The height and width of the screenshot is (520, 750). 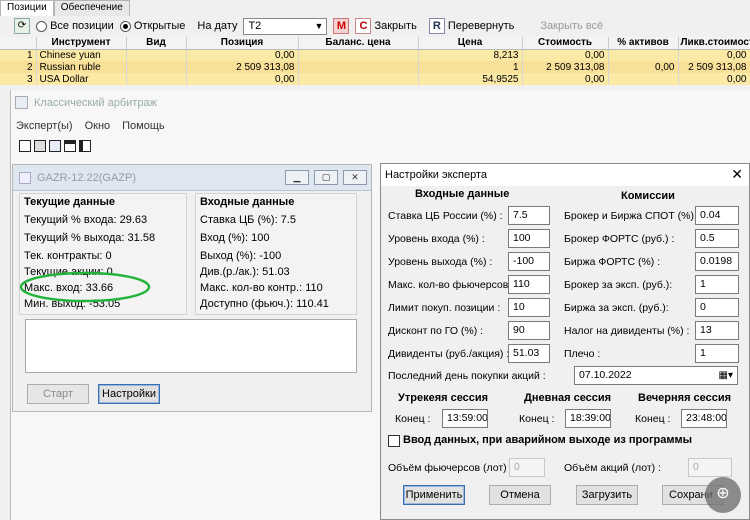 What do you see at coordinates (434, 495) in the screenshot?
I see `apply-button: Применить` at bounding box center [434, 495].